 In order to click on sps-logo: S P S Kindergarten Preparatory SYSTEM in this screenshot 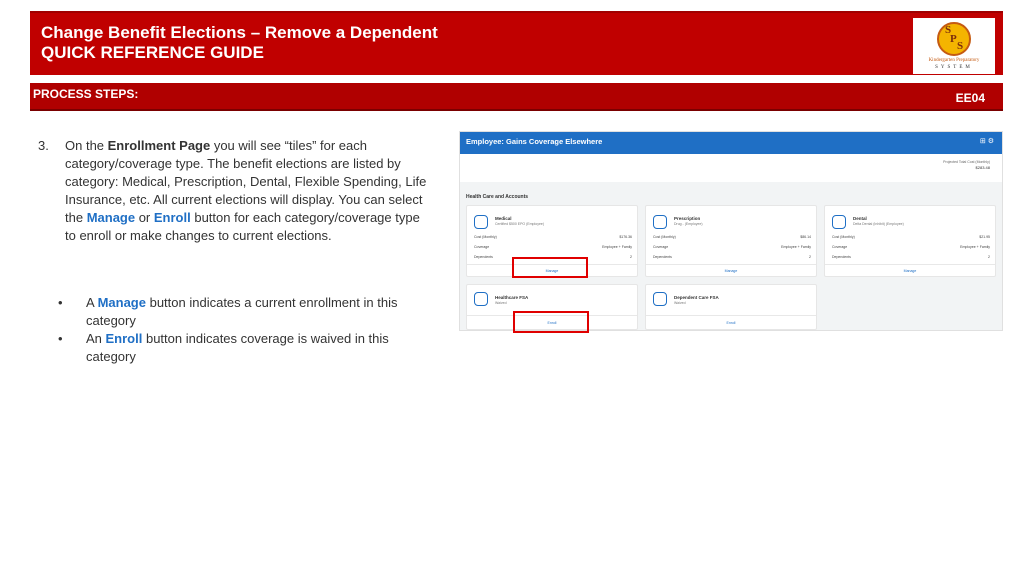, I will do `click(954, 46)`.